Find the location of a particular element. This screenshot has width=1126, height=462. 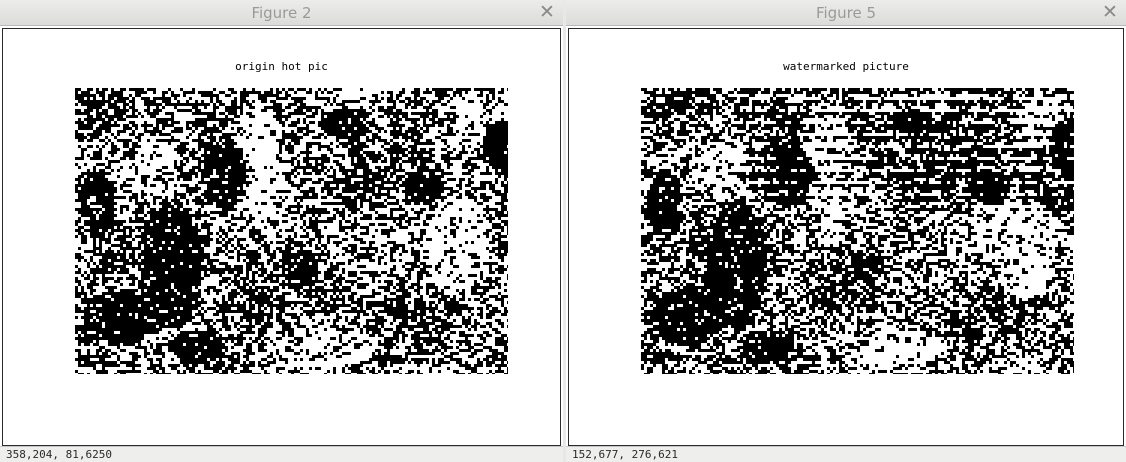

cursor-coordinates: 152,677, 276,621 is located at coordinates (625, 454).